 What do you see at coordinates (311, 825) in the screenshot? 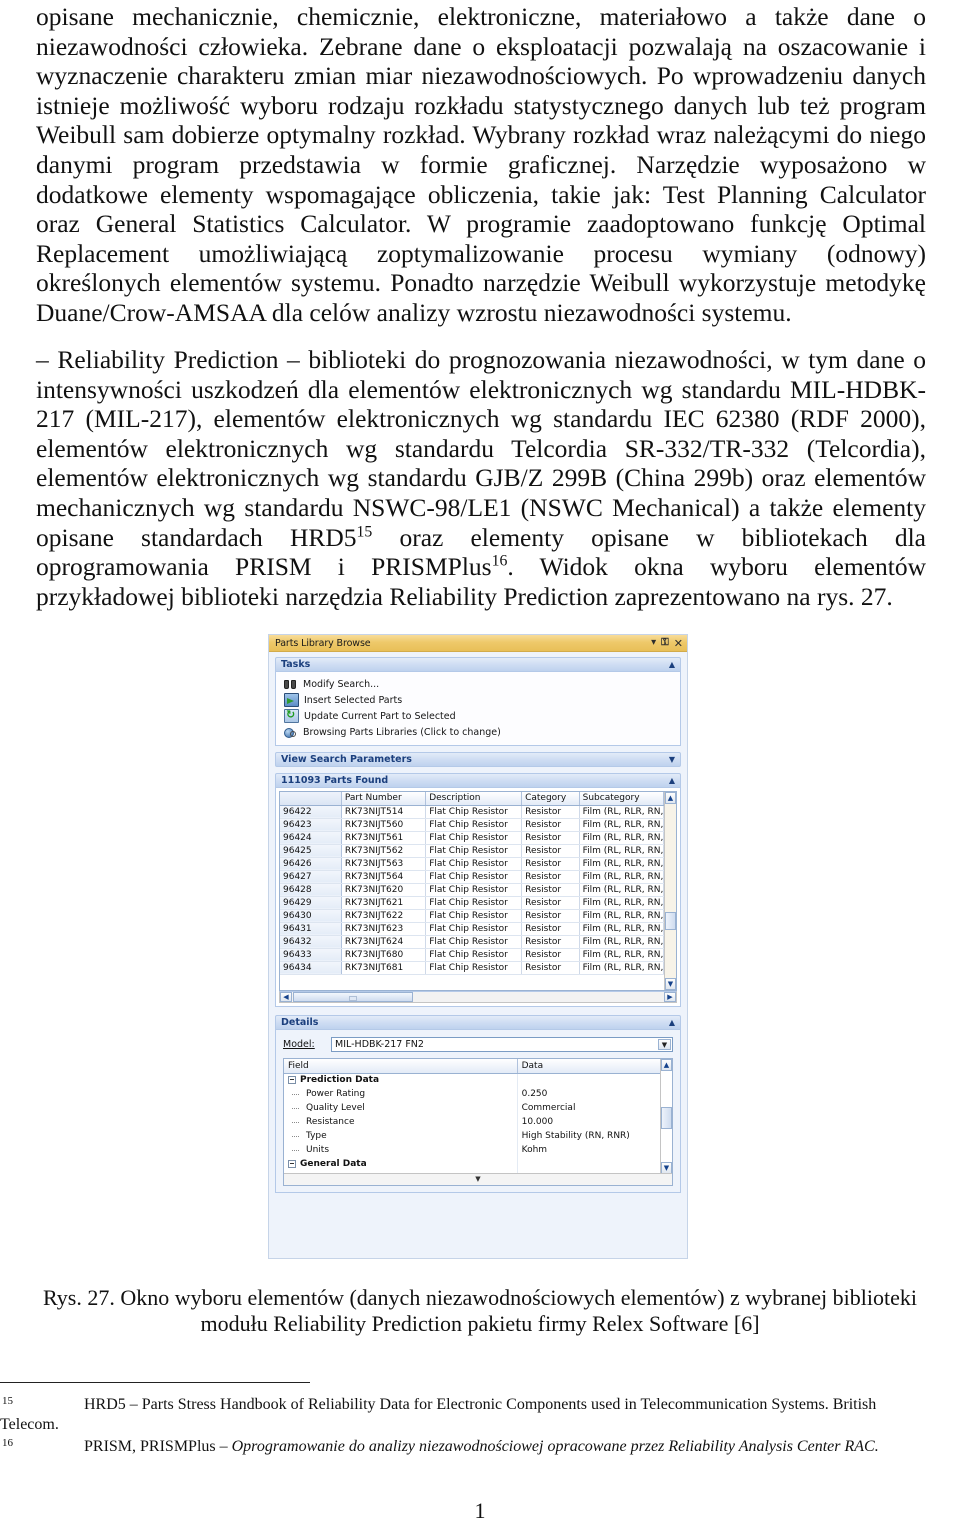
I see `table-cell: 96423` at bounding box center [311, 825].